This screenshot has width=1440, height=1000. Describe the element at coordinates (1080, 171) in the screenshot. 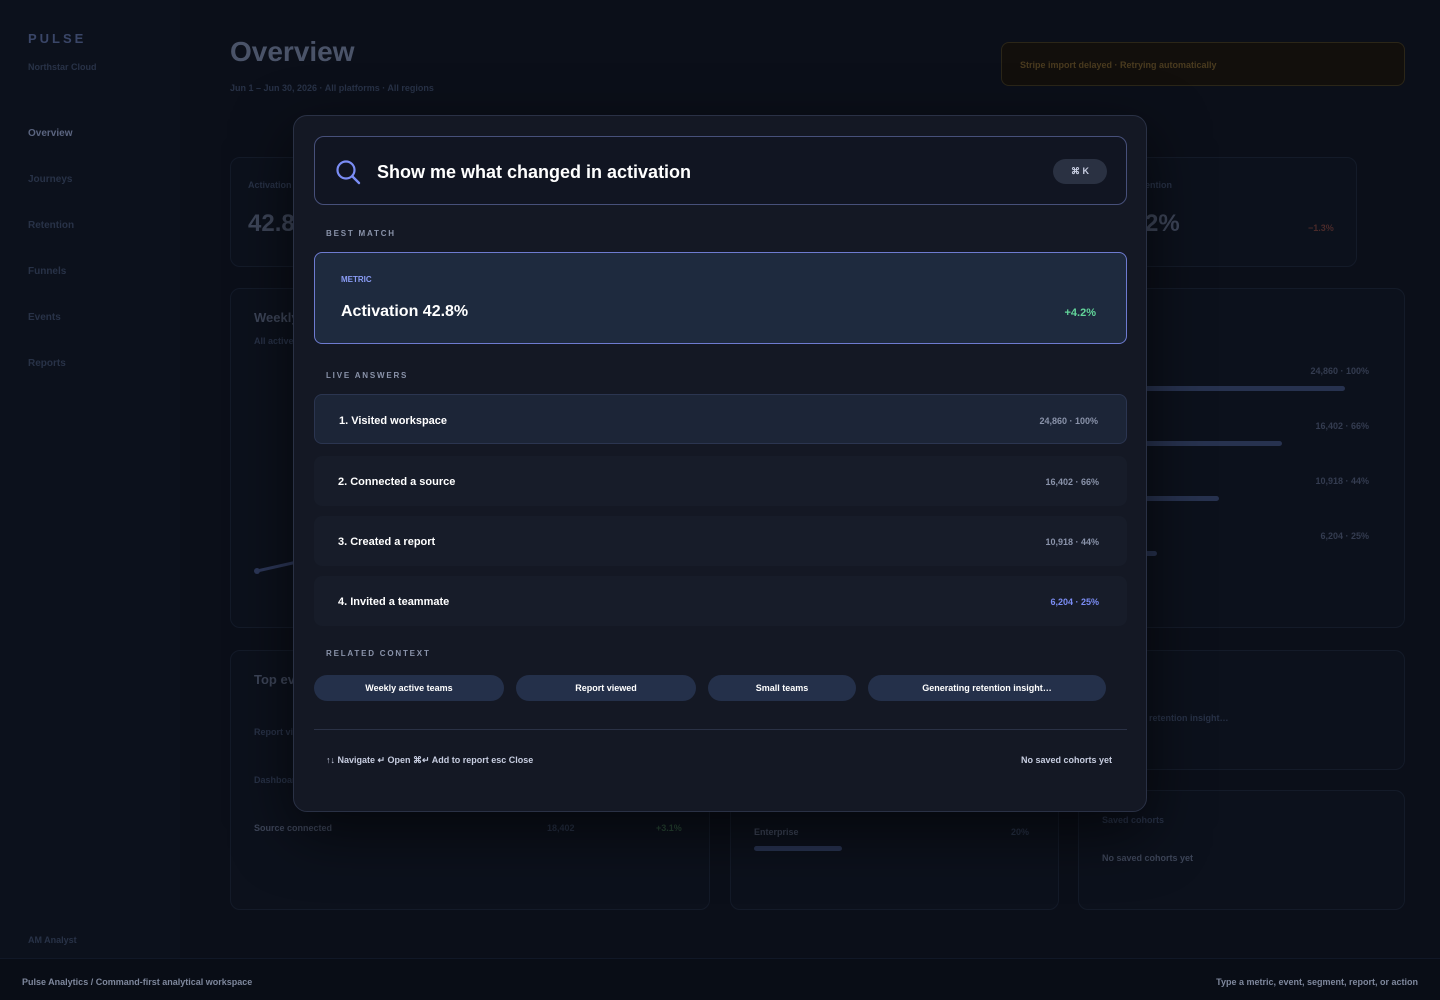

I see `shortcut-badge: ⌘ K` at that location.